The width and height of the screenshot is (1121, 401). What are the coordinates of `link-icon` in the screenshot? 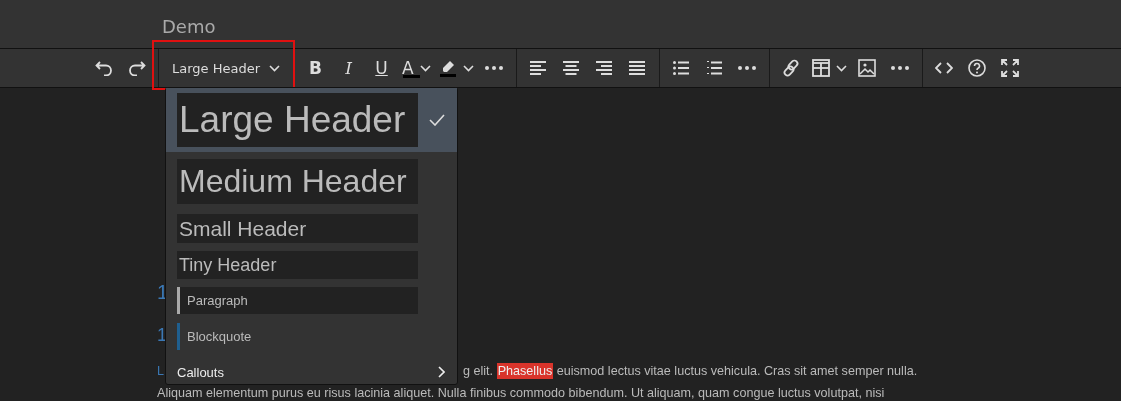 It's located at (791, 68).